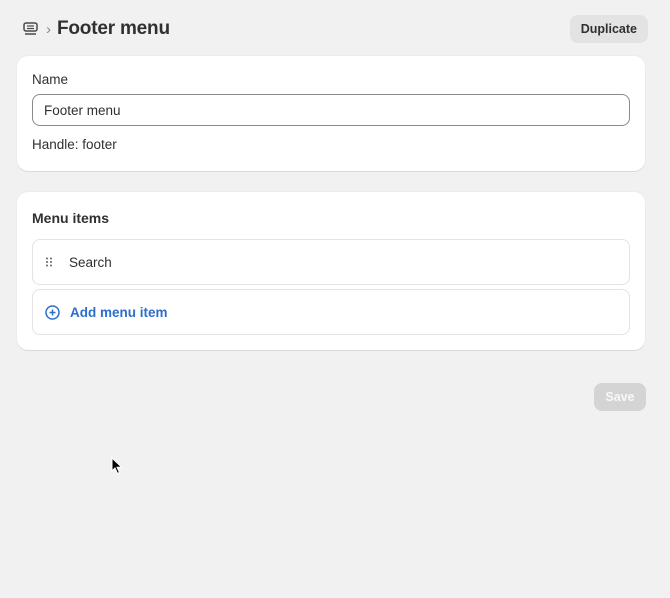  I want to click on page-title: Footer menu, so click(113, 28).